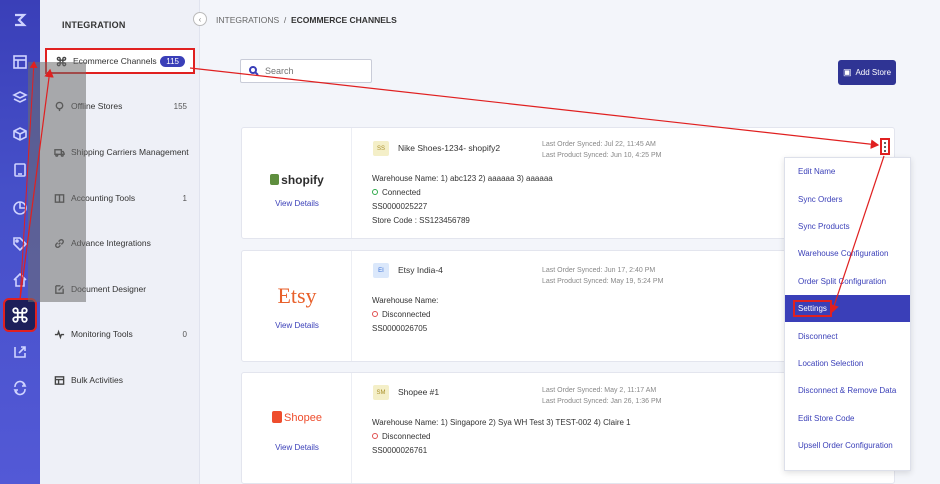 The image size is (940, 484). Describe the element at coordinates (247, 20) in the screenshot. I see `breadcrumb-root: INTEGRATIONS` at that location.